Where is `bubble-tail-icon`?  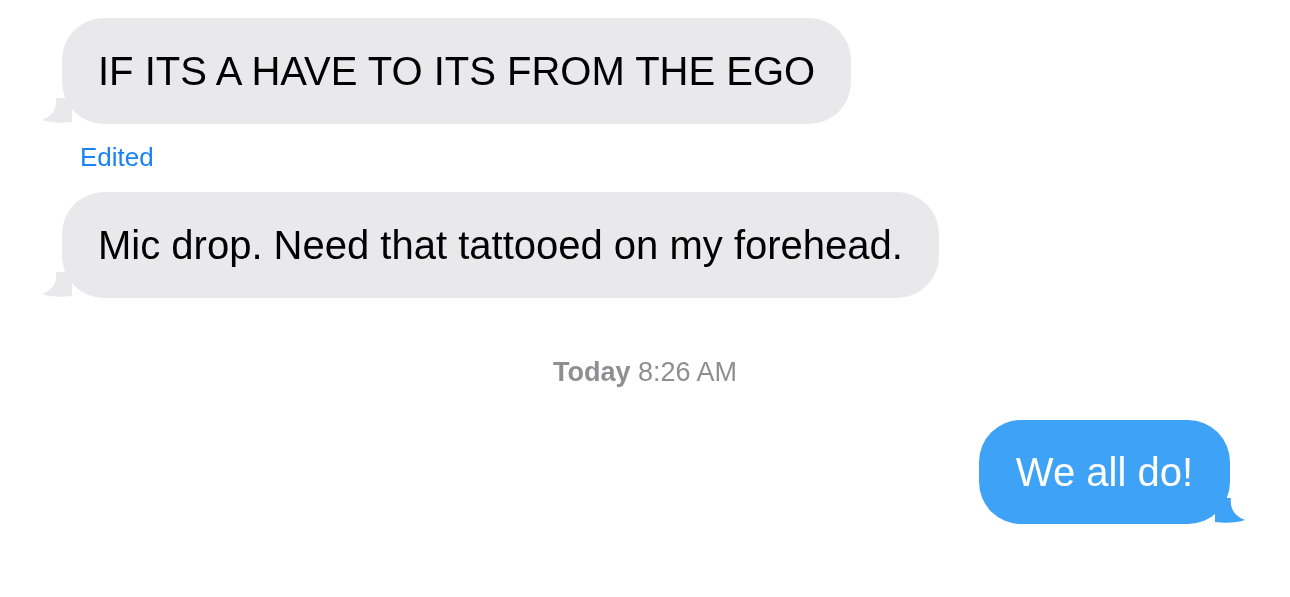
bubble-tail-icon is located at coordinates (1230, 511).